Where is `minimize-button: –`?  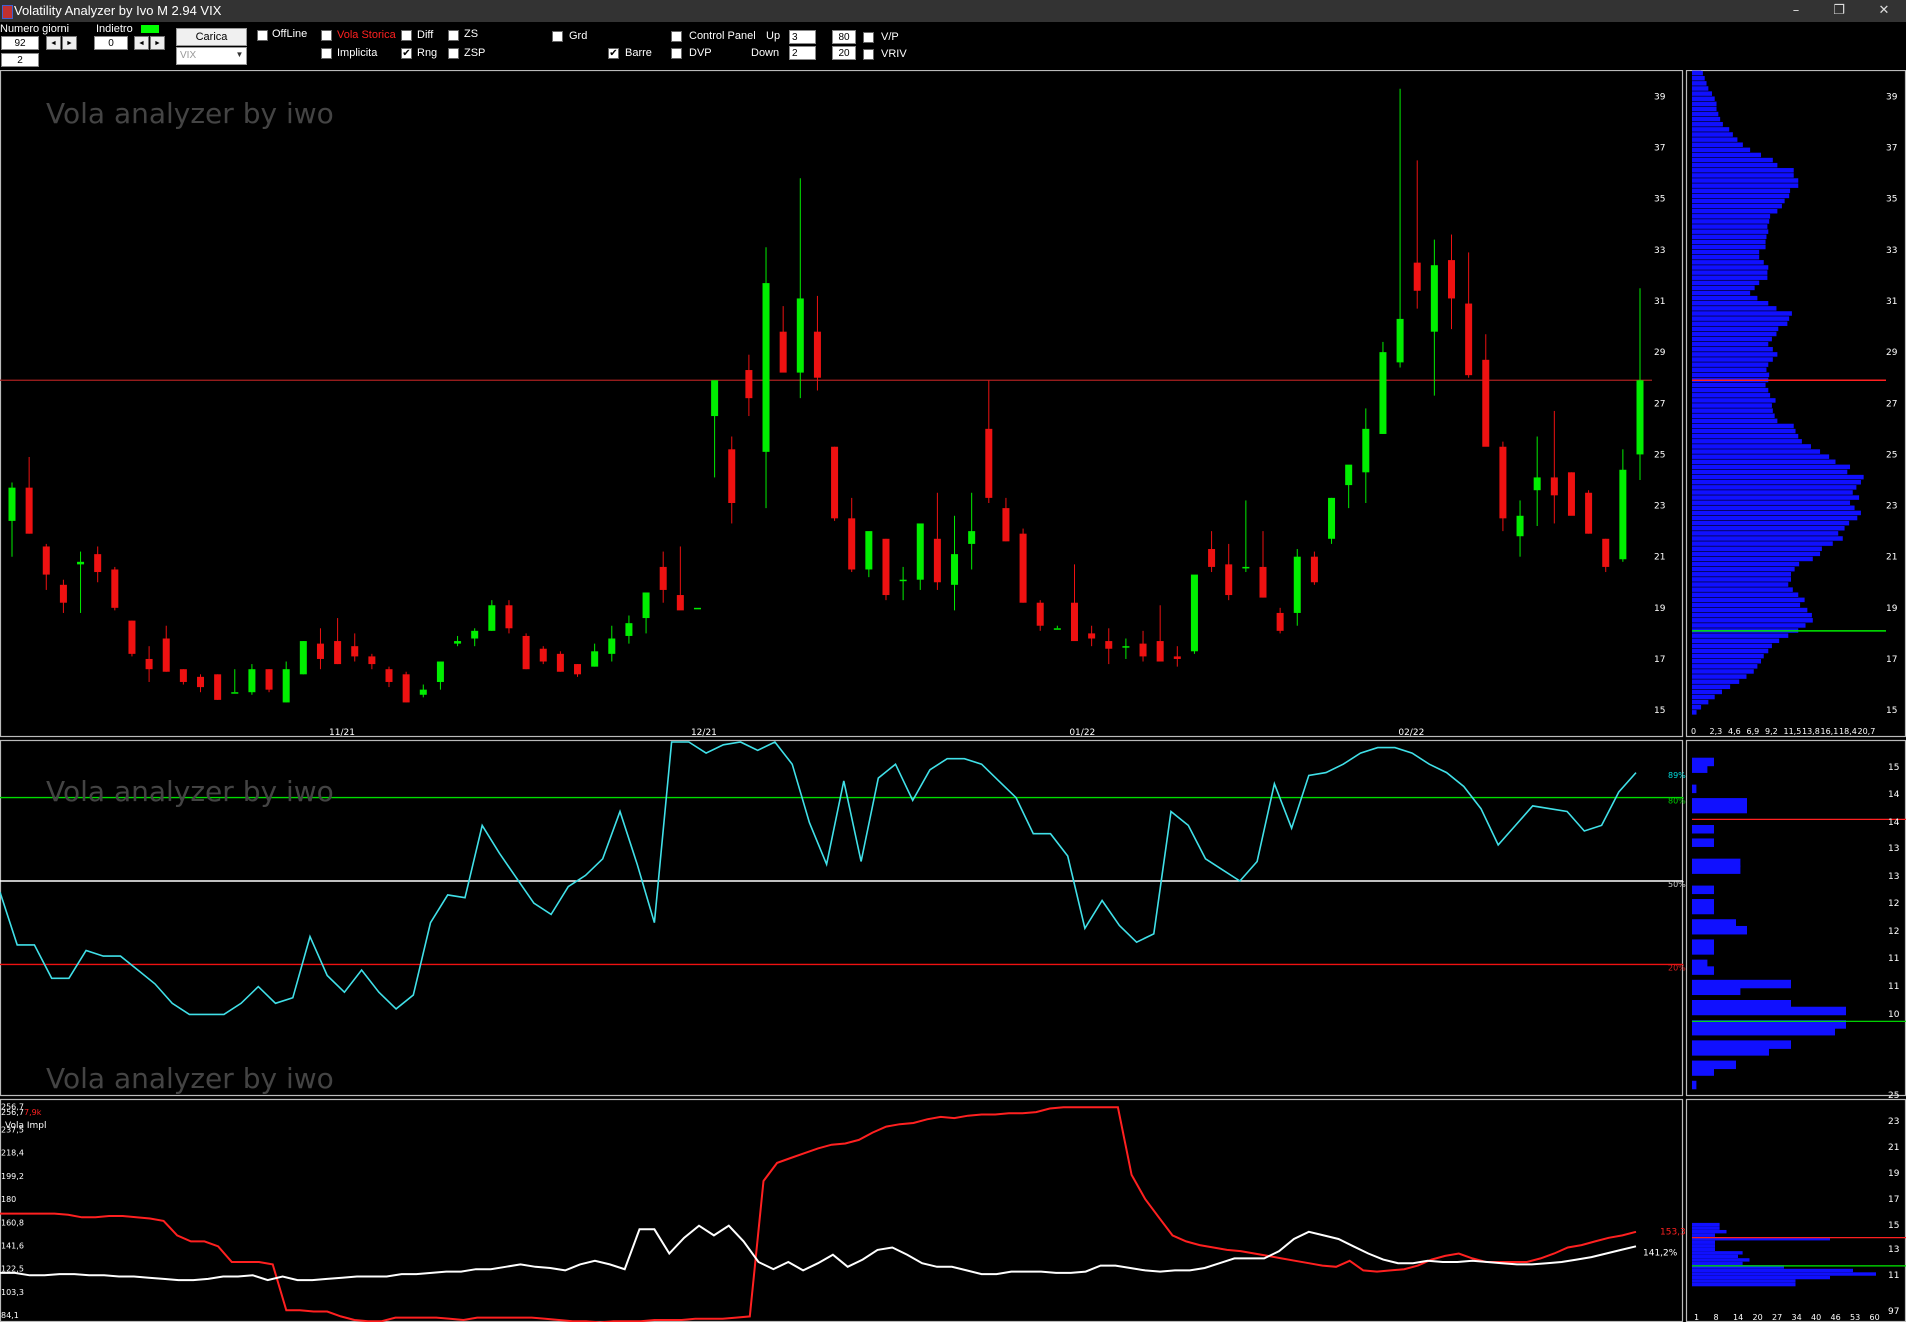 minimize-button: – is located at coordinates (1796, 11).